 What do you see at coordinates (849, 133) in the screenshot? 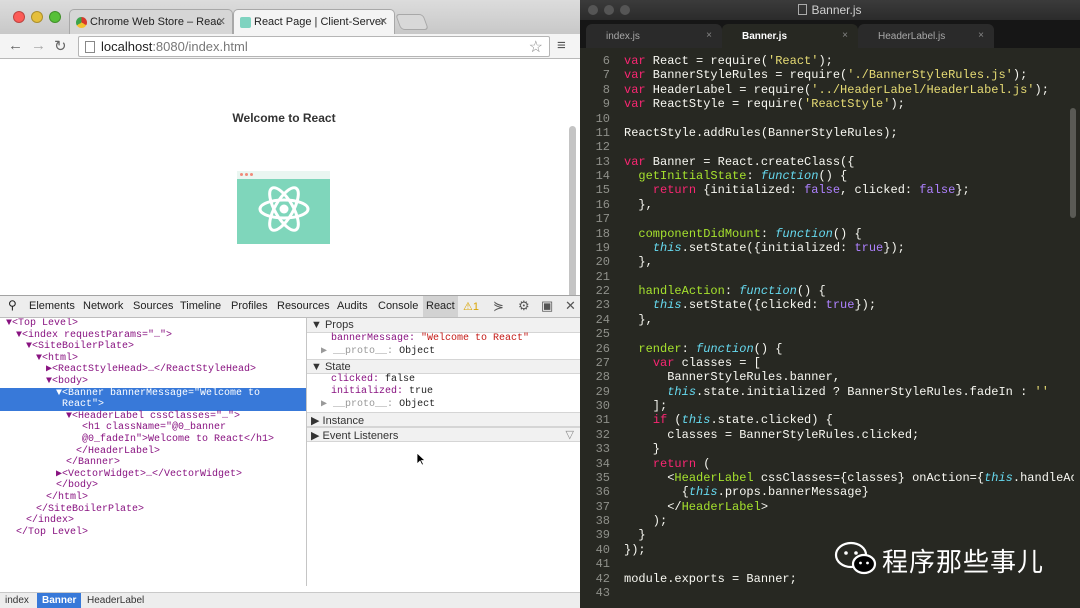
I see `code-line: ReactStyle.addRules(BannerStyleRules);` at bounding box center [849, 133].